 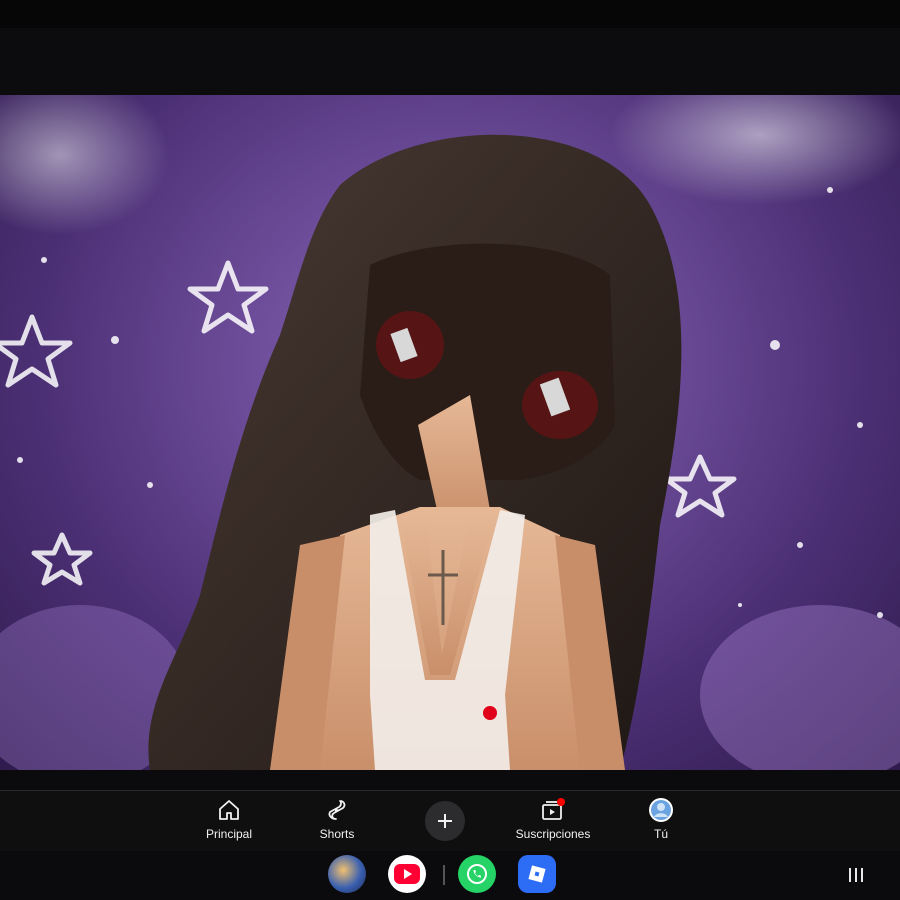 I want to click on nav-item-label: Shorts, so click(x=337, y=834).